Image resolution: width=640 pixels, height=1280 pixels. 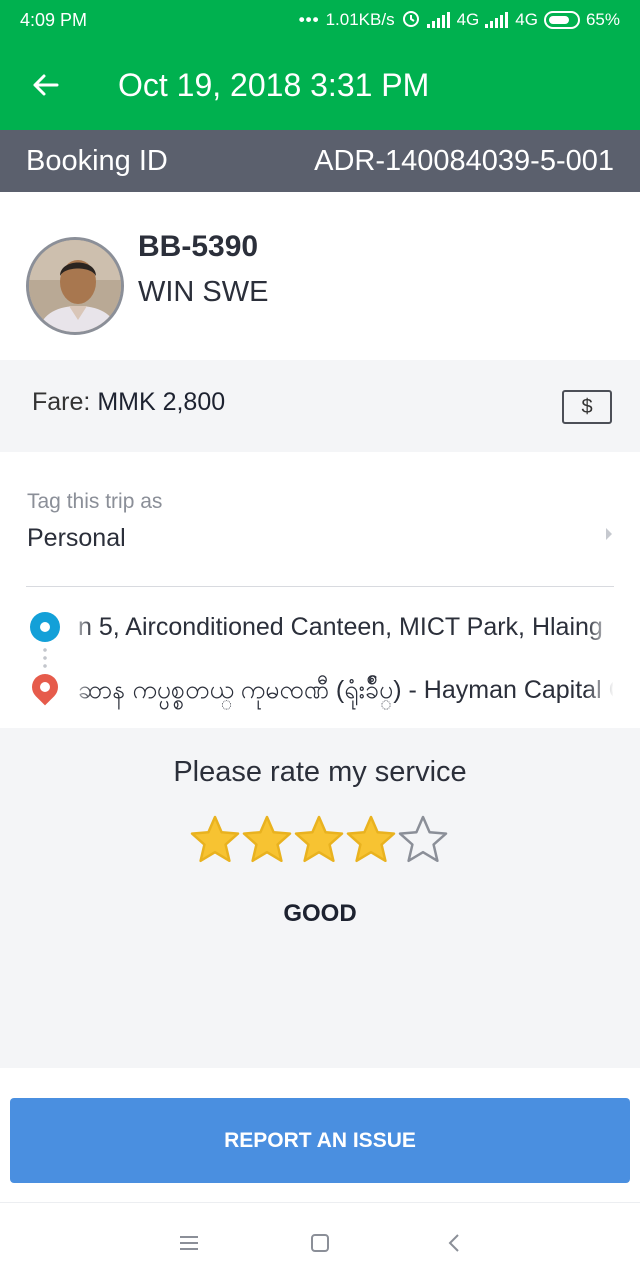 What do you see at coordinates (411, 20) in the screenshot?
I see `alarm-icon` at bounding box center [411, 20].